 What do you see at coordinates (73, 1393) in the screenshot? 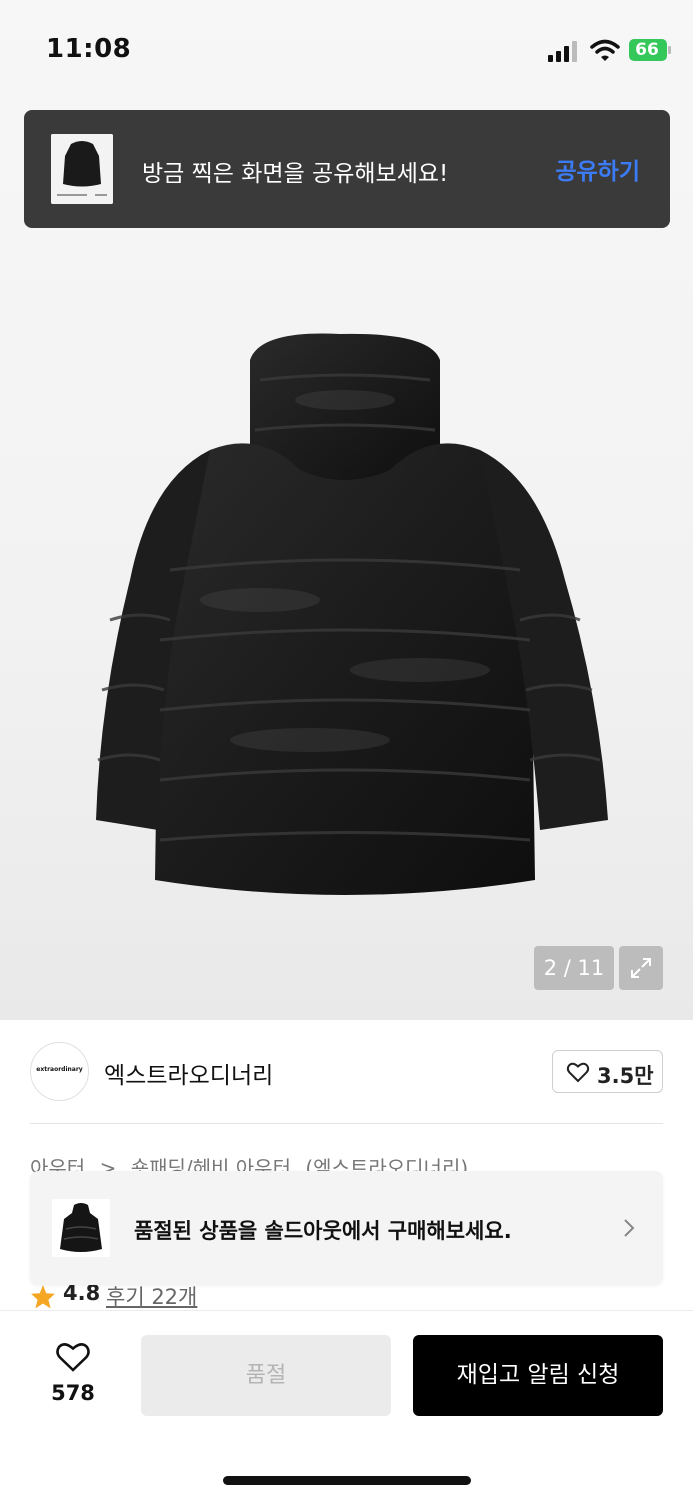
I see `wishlist-count: 578` at bounding box center [73, 1393].